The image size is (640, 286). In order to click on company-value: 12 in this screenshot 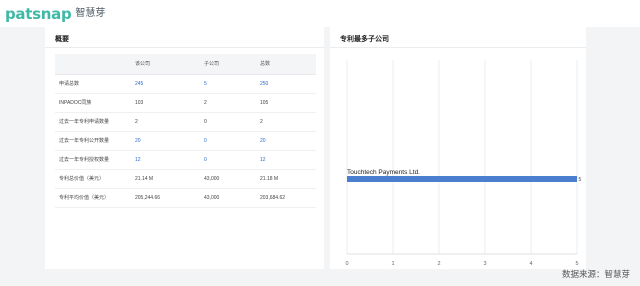, I will do `click(165, 160)`.